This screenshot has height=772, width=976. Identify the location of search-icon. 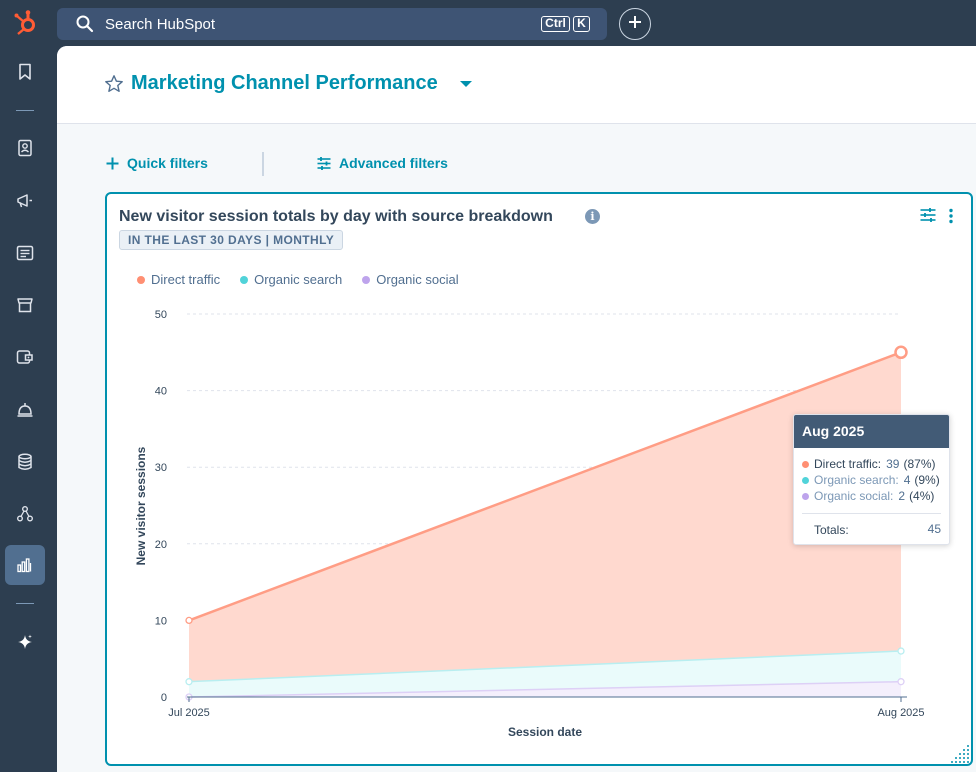
(85, 24).